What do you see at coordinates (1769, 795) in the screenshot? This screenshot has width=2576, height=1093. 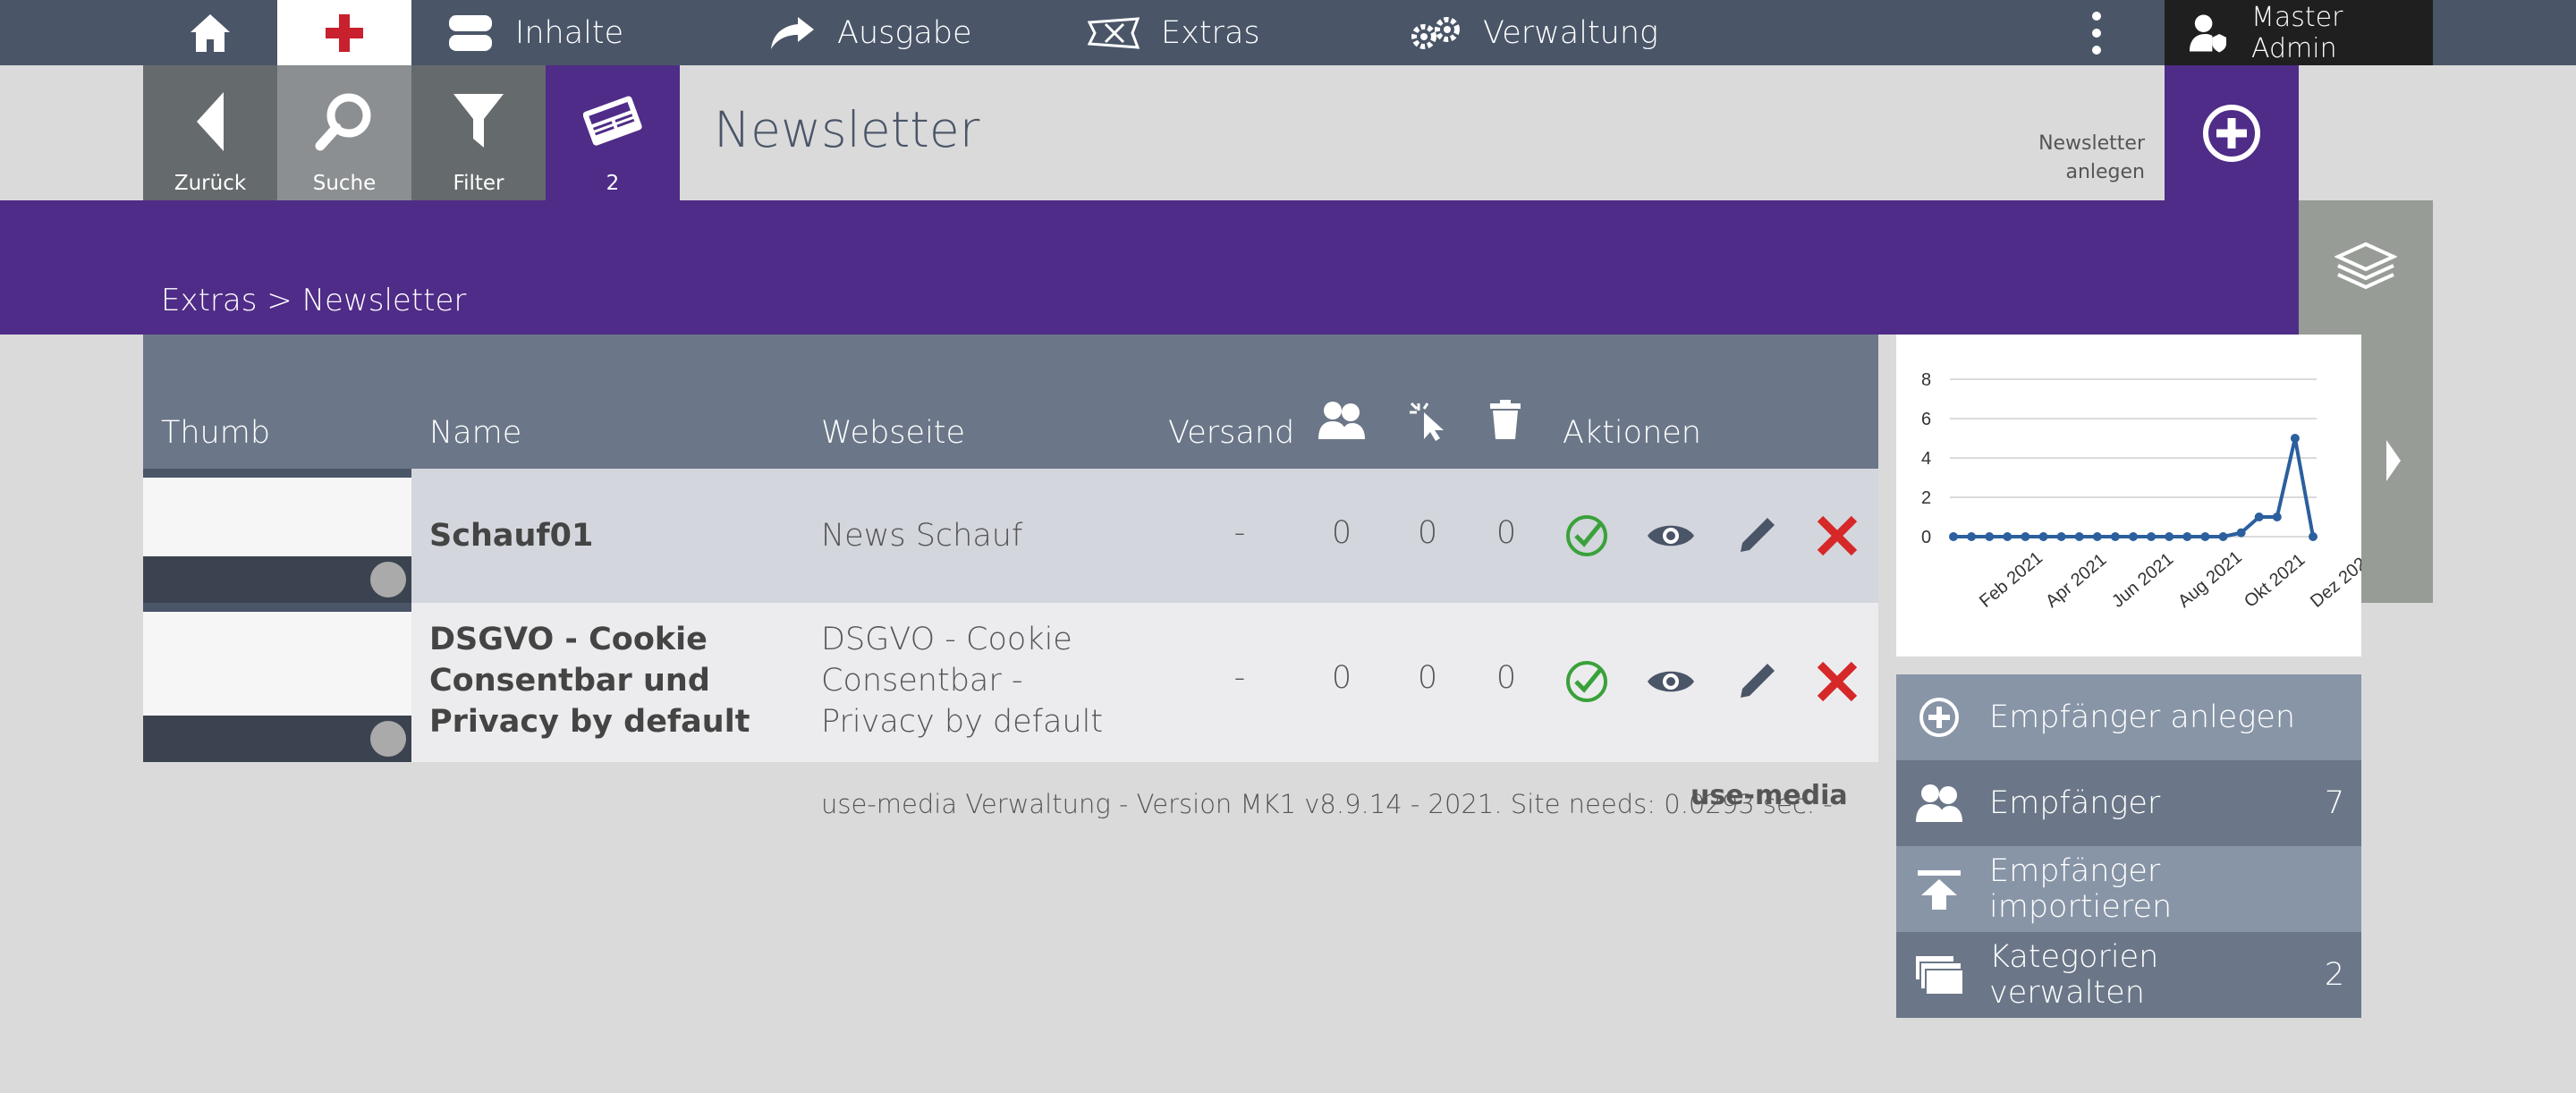 I see `use-media-logo: use-media` at bounding box center [1769, 795].